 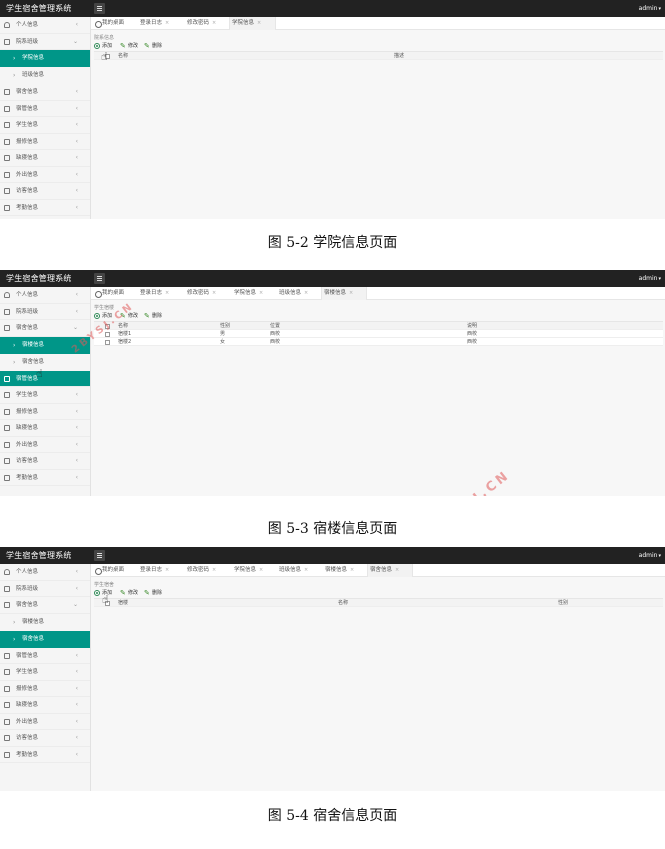 I want to click on row-checkbox, so click(x=107, y=342).